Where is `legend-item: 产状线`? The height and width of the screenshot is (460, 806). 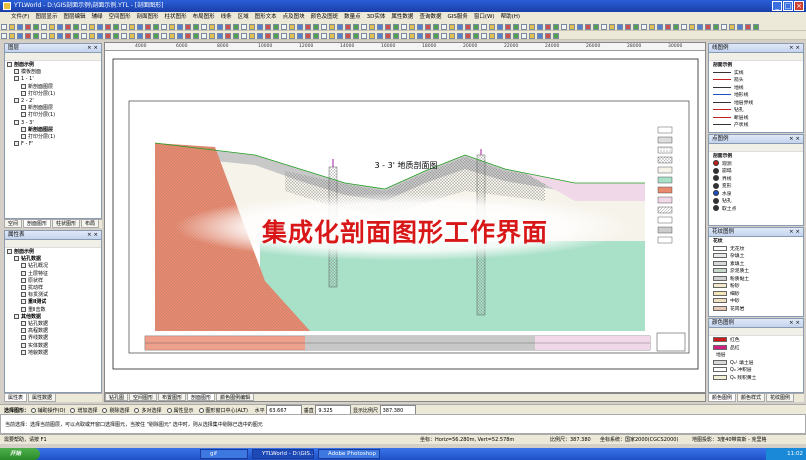 legend-item: 产状线 is located at coordinates (756, 125).